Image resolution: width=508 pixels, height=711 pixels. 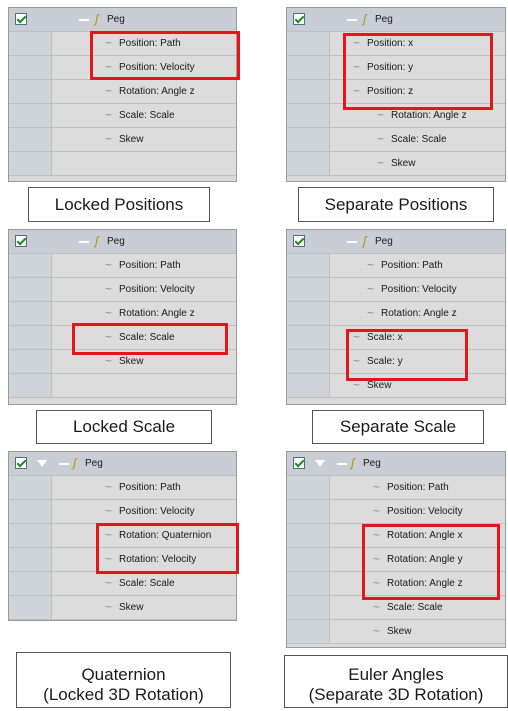 What do you see at coordinates (123, 674) in the screenshot?
I see `caption-quaternion-line1: Quaternion` at bounding box center [123, 674].